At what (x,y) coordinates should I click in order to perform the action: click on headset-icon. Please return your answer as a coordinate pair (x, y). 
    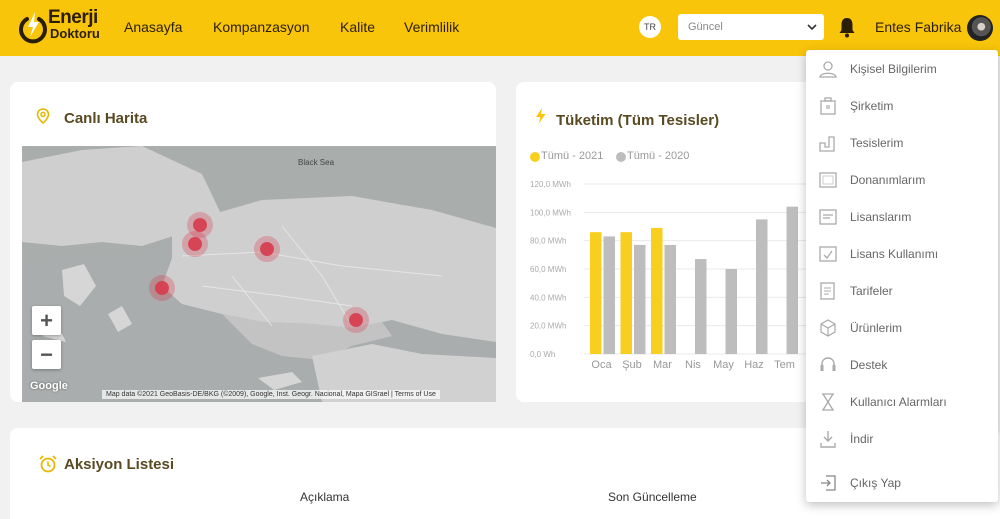
    Looking at the image, I should click on (828, 364).